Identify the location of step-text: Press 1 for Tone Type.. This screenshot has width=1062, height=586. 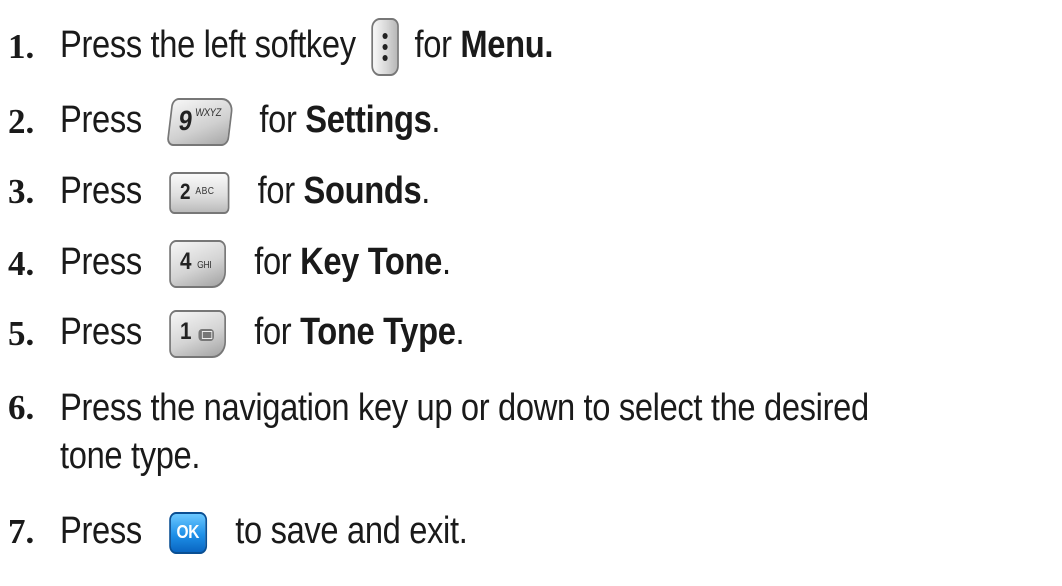
(262, 334).